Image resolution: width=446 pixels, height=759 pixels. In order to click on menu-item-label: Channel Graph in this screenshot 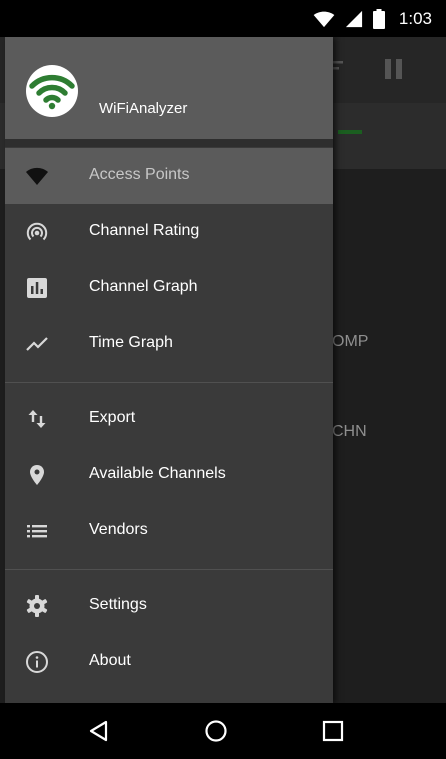, I will do `click(143, 286)`.